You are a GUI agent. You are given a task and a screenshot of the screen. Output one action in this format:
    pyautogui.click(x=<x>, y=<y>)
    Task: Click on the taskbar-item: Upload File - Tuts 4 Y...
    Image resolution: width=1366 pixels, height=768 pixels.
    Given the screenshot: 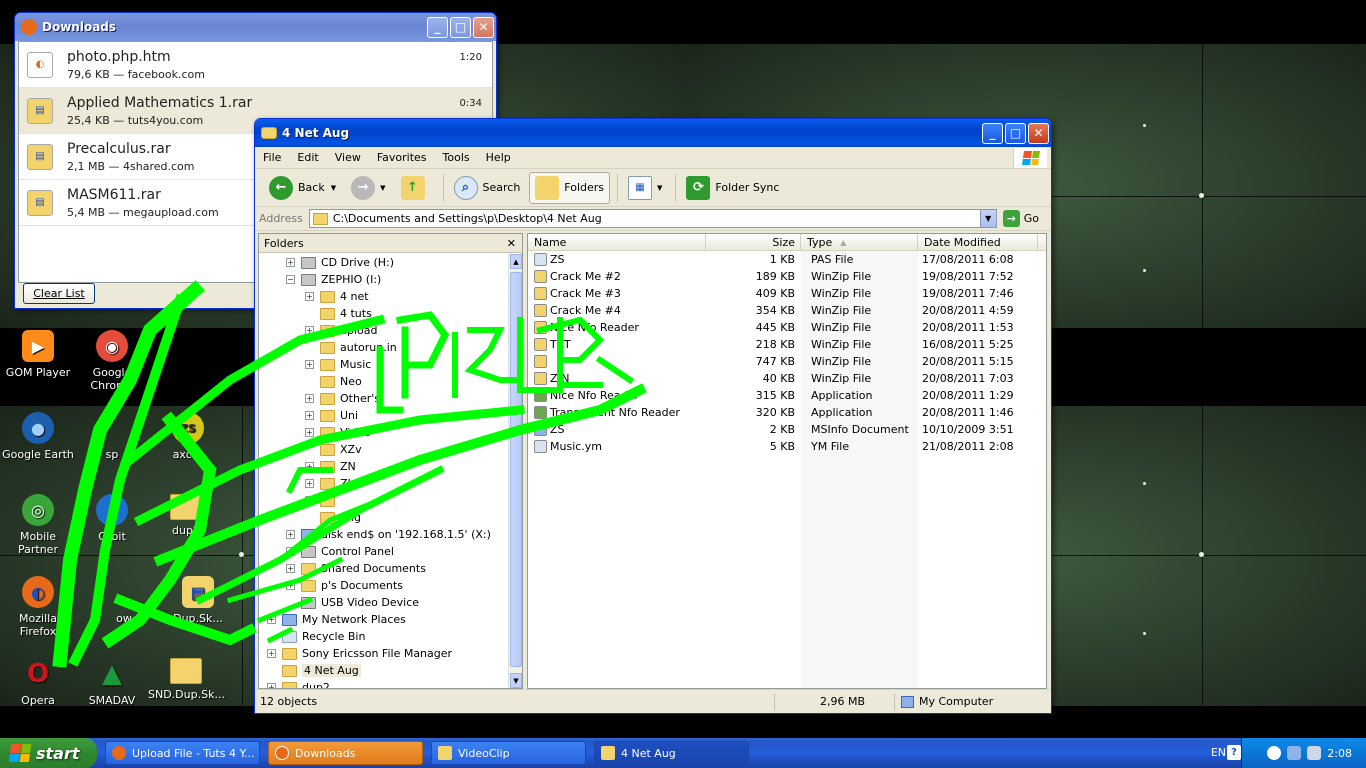 What is the action you would take?
    pyautogui.click(x=182, y=753)
    